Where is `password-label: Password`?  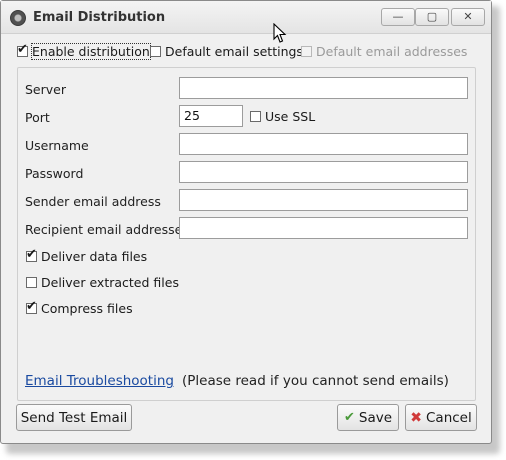 password-label: Password is located at coordinates (54, 173).